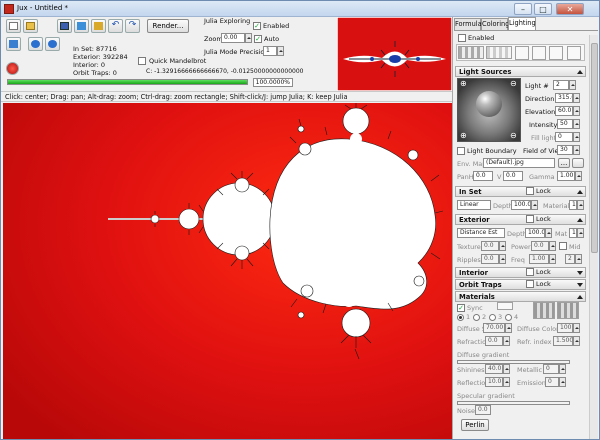  What do you see at coordinates (522, 23) in the screenshot?
I see `tab-lighting: Lighting` at bounding box center [522, 23].